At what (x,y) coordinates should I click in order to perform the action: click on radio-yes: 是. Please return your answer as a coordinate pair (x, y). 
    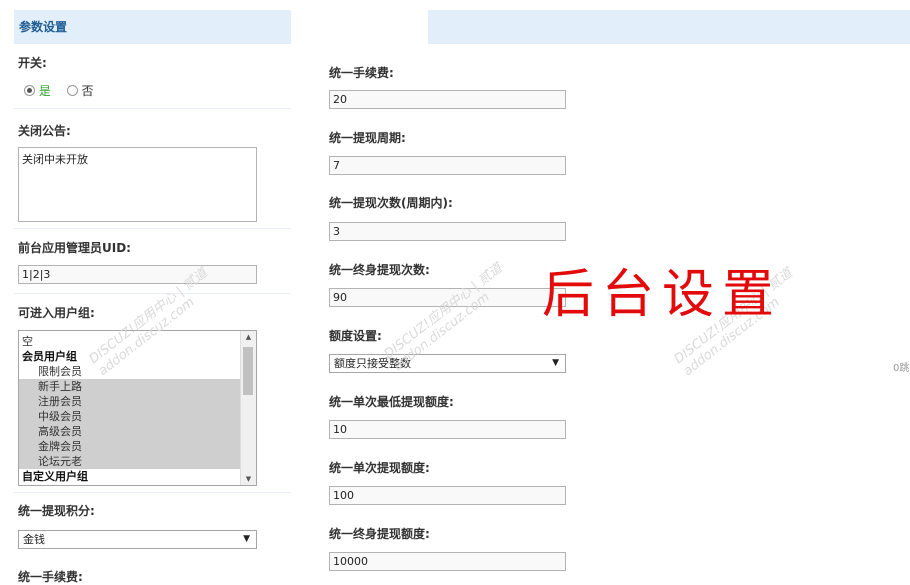
    Looking at the image, I should click on (37, 91).